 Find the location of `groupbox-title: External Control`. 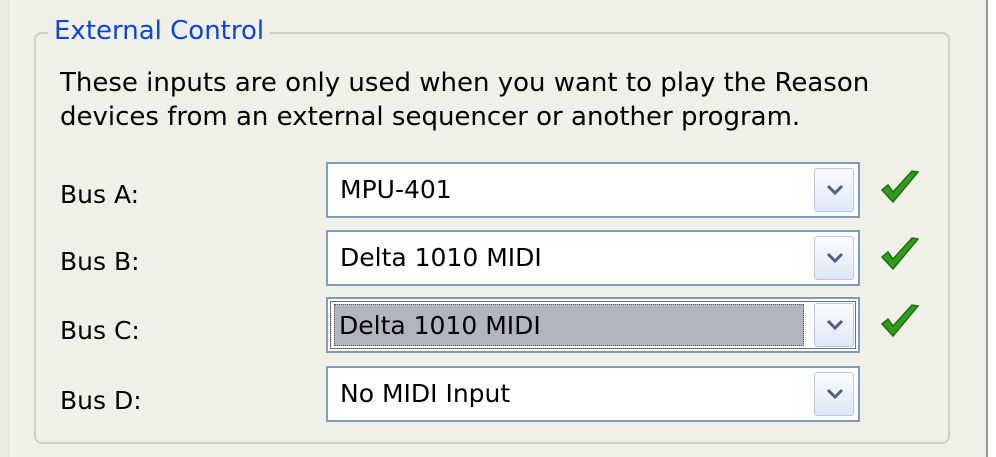

groupbox-title: External Control is located at coordinates (159, 31).